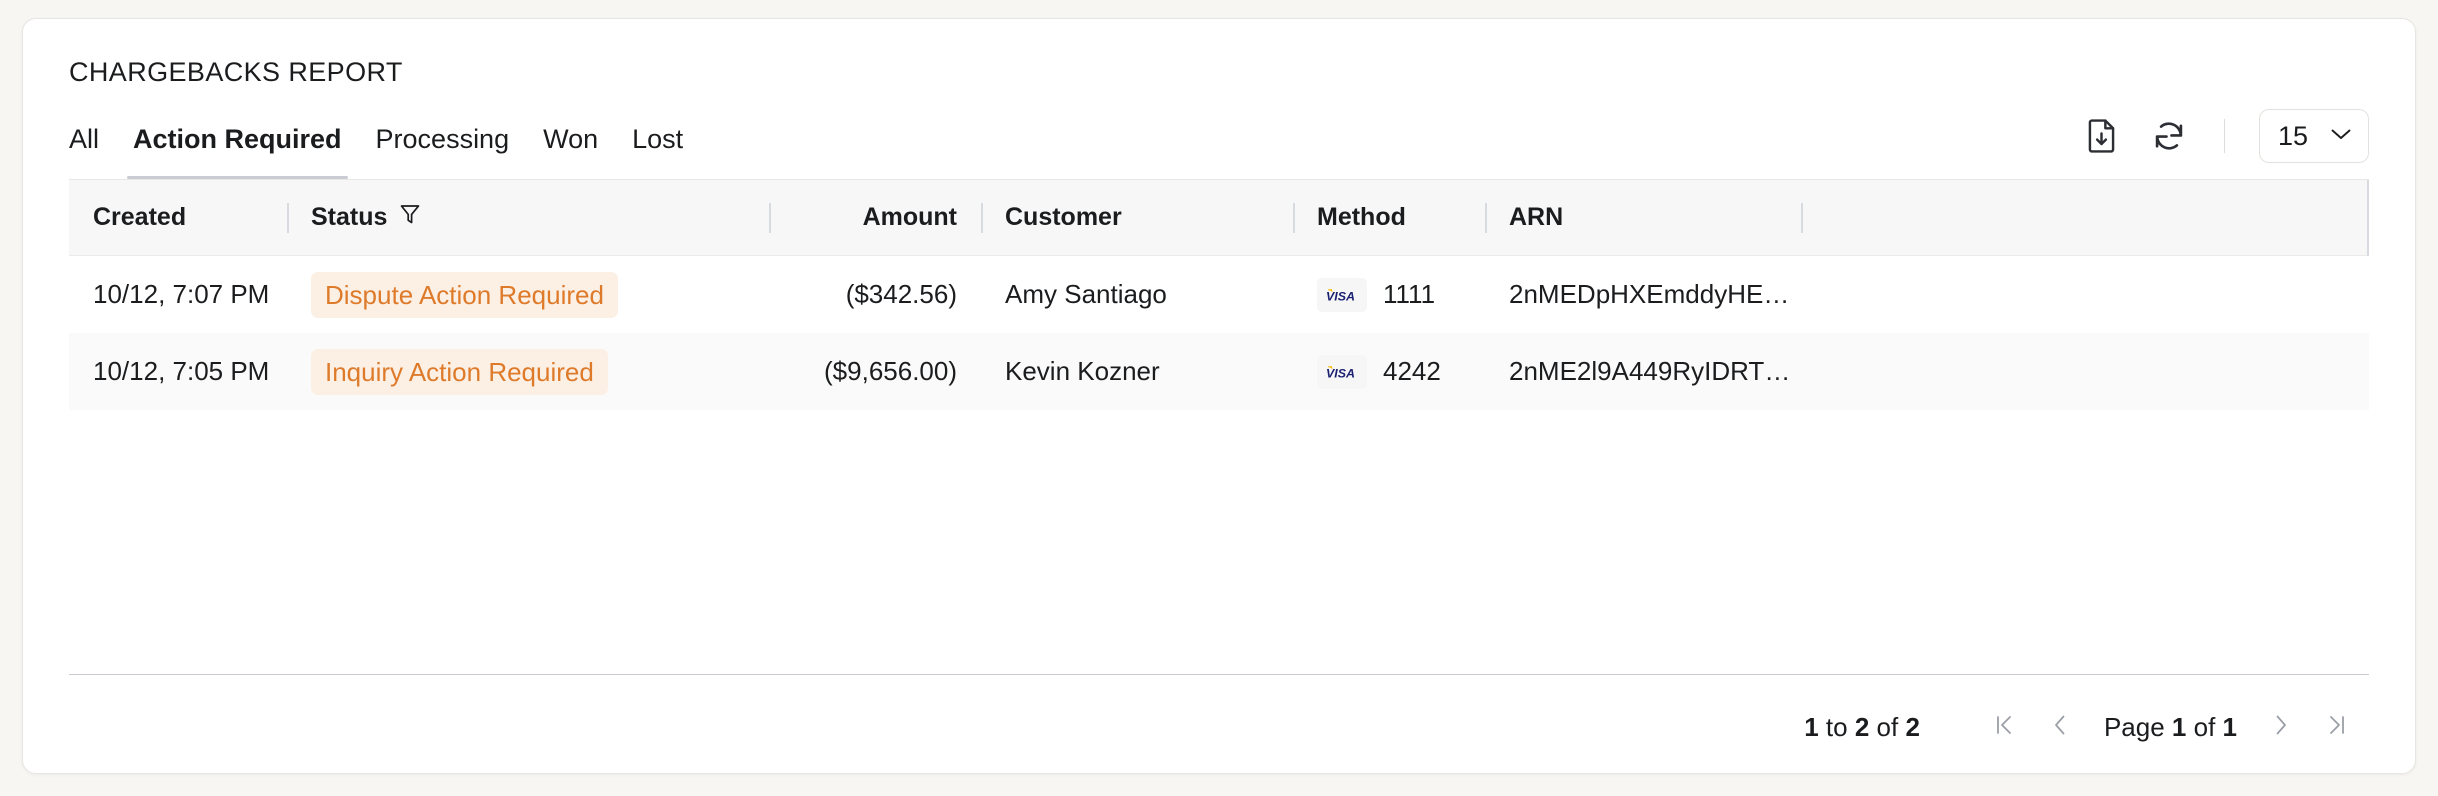  Describe the element at coordinates (1836, 726) in the screenshot. I see `range-word-to: to` at that location.